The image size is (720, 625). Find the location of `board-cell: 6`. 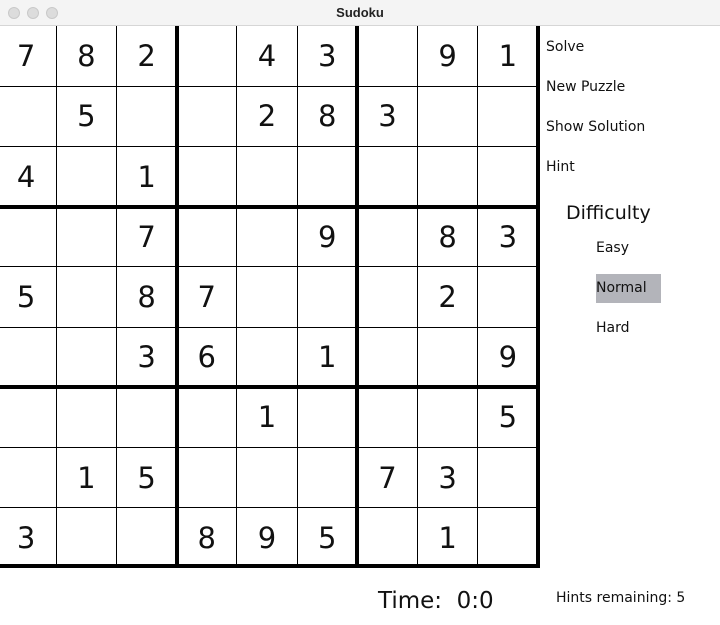

board-cell: 6 is located at coordinates (207, 357).